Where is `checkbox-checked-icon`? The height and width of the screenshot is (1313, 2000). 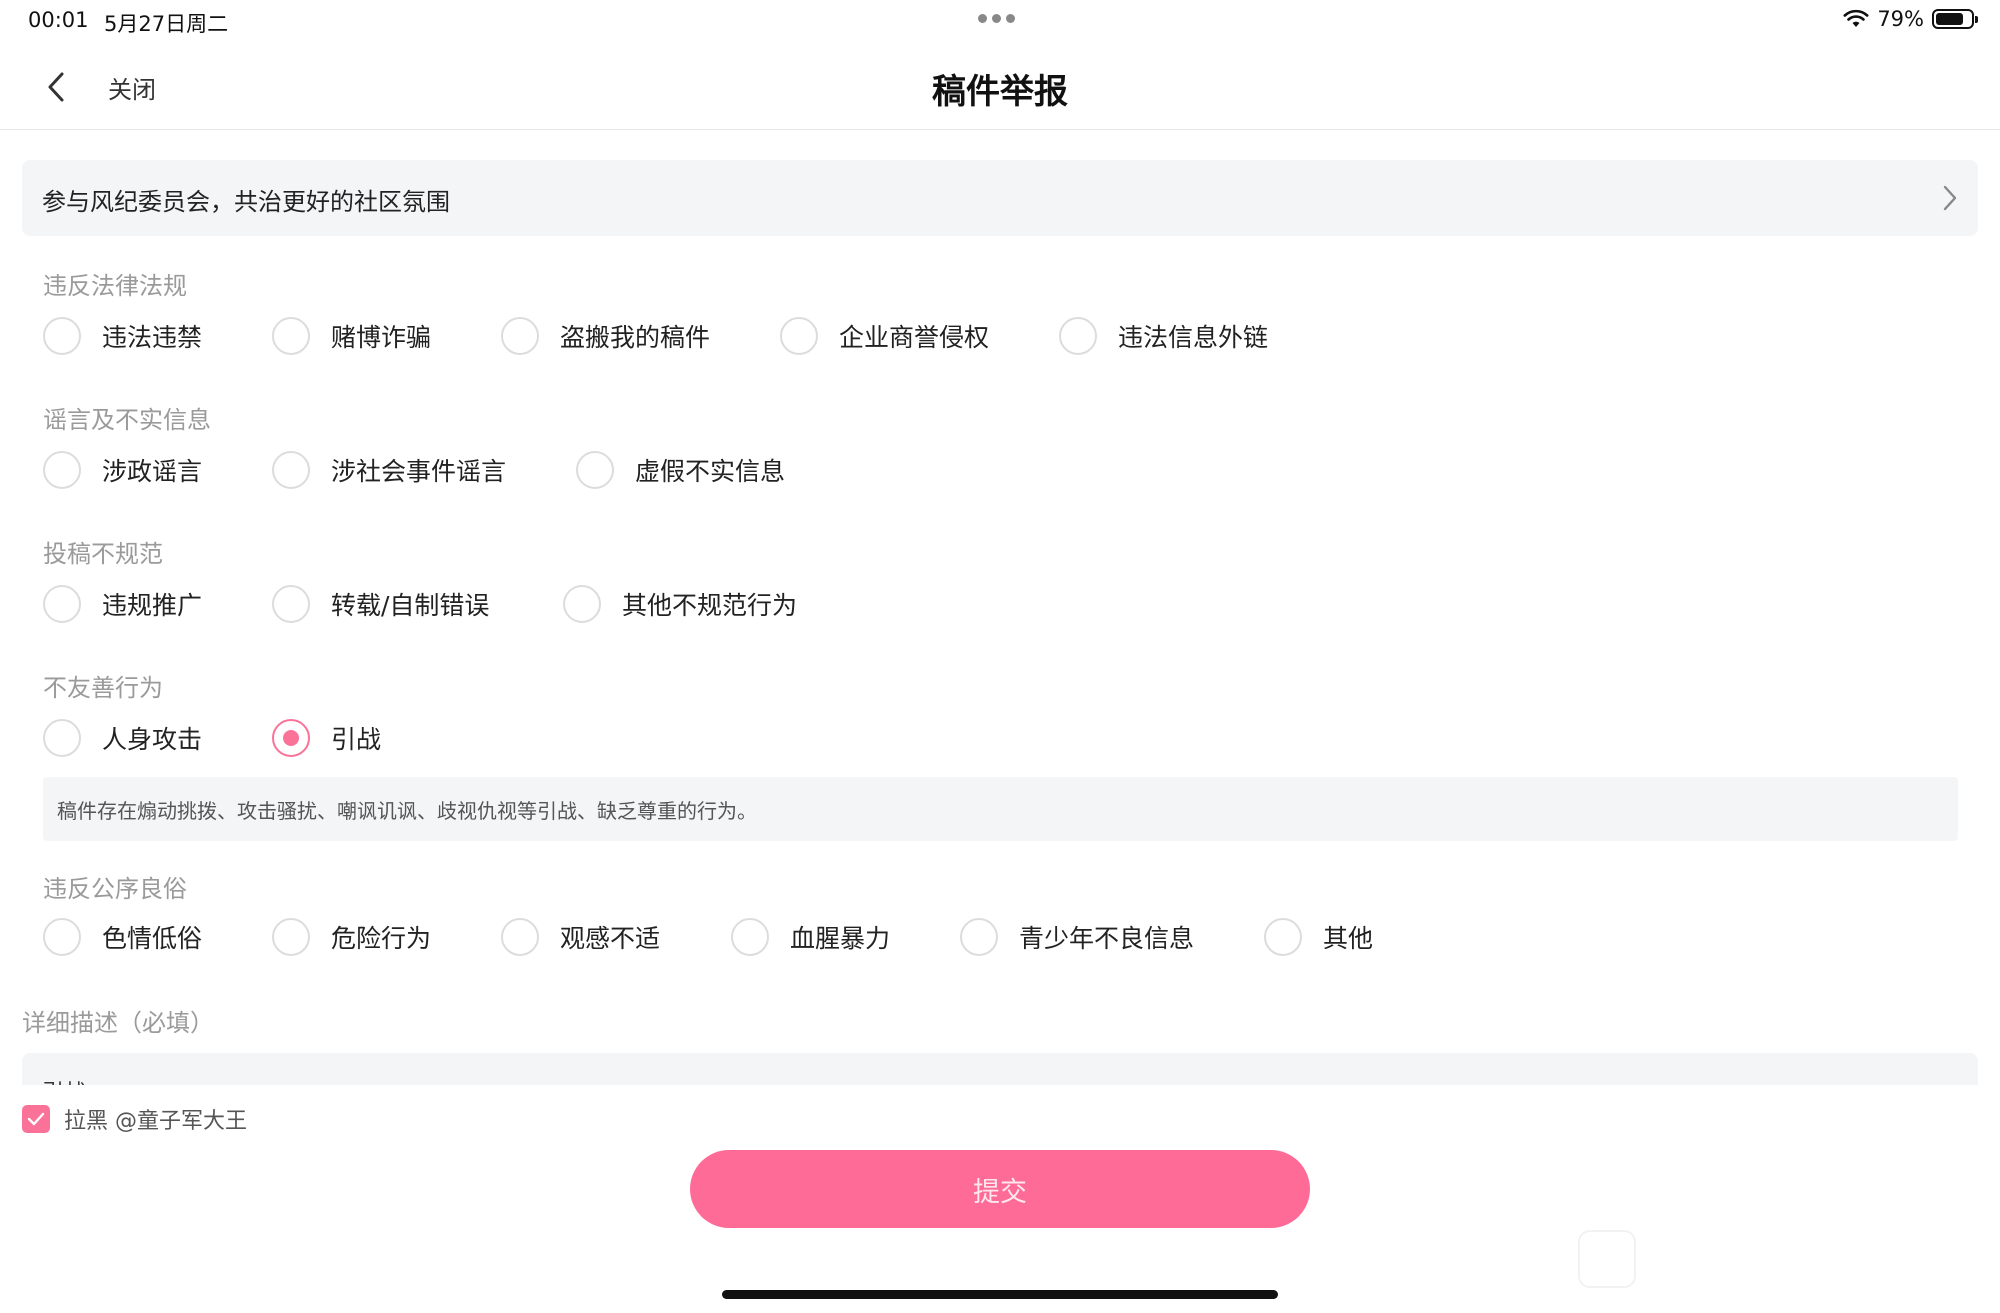
checkbox-checked-icon is located at coordinates (36, 1119).